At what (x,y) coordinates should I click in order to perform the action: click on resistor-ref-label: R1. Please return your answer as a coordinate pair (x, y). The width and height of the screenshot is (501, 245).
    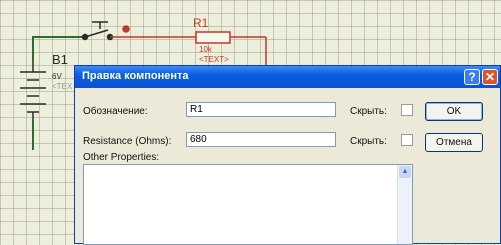
    Looking at the image, I should click on (201, 23).